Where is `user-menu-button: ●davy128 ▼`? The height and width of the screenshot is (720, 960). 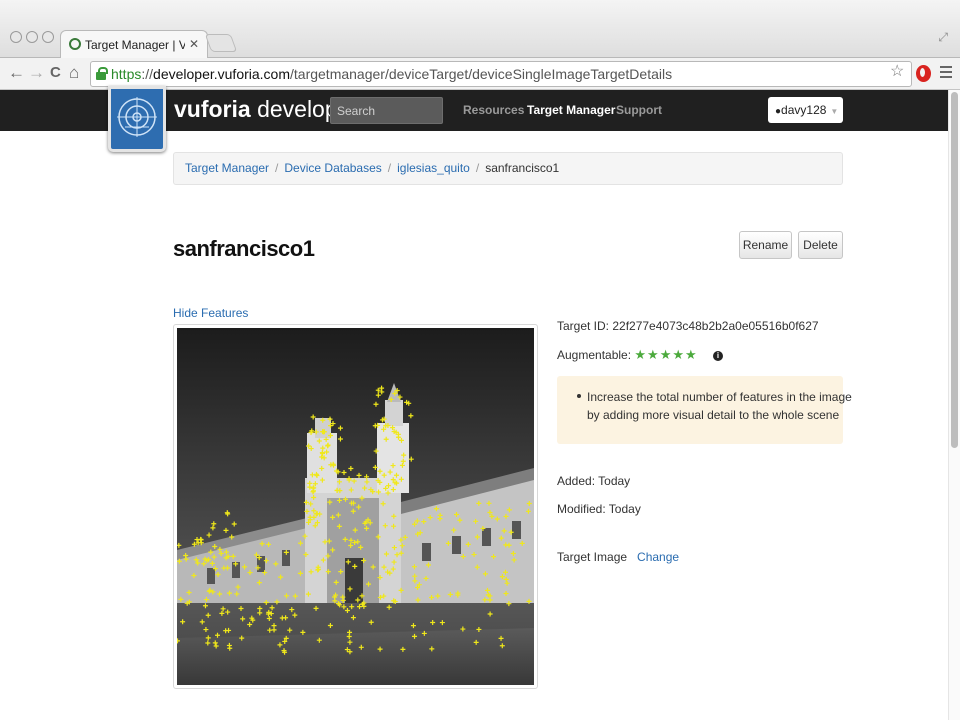 user-menu-button: ●davy128 ▼ is located at coordinates (805, 110).